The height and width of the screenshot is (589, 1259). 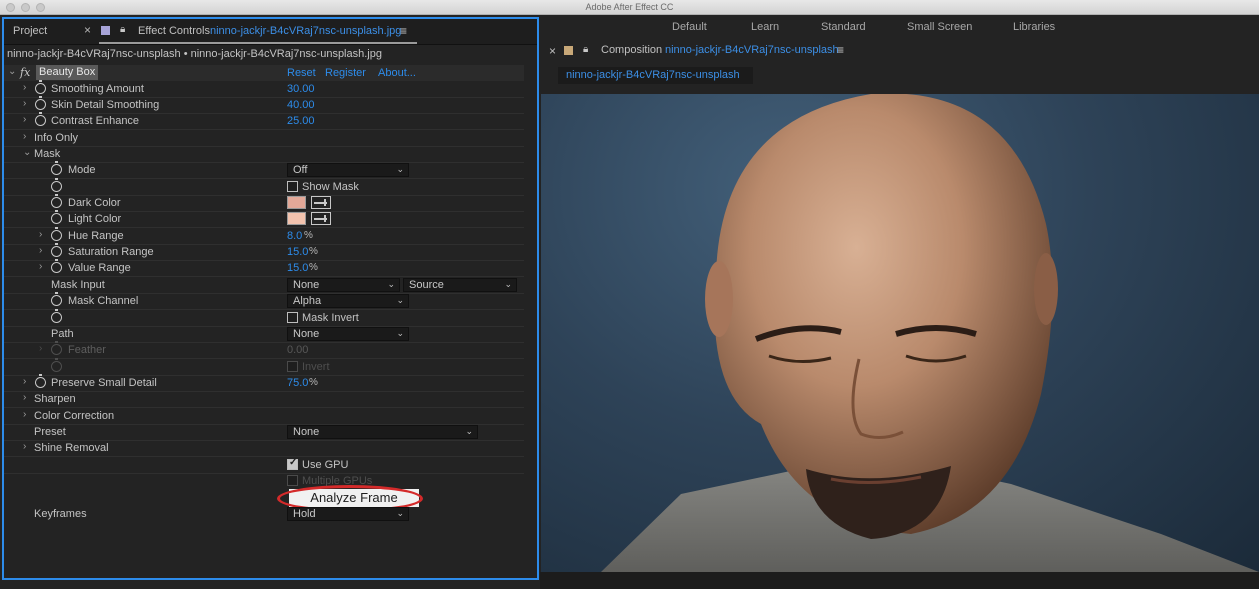 What do you see at coordinates (382, 432) in the screenshot?
I see `preset-dropdown: None ⌄` at bounding box center [382, 432].